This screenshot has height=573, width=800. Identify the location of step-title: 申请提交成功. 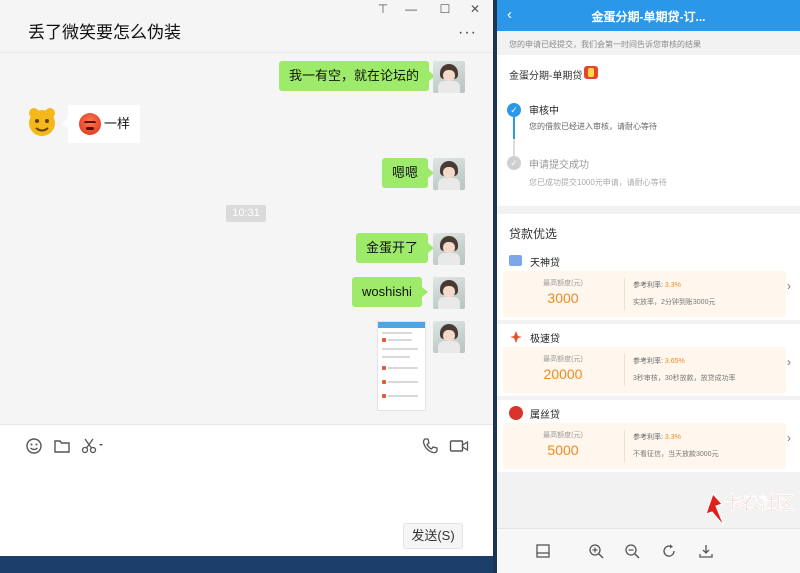
(559, 165).